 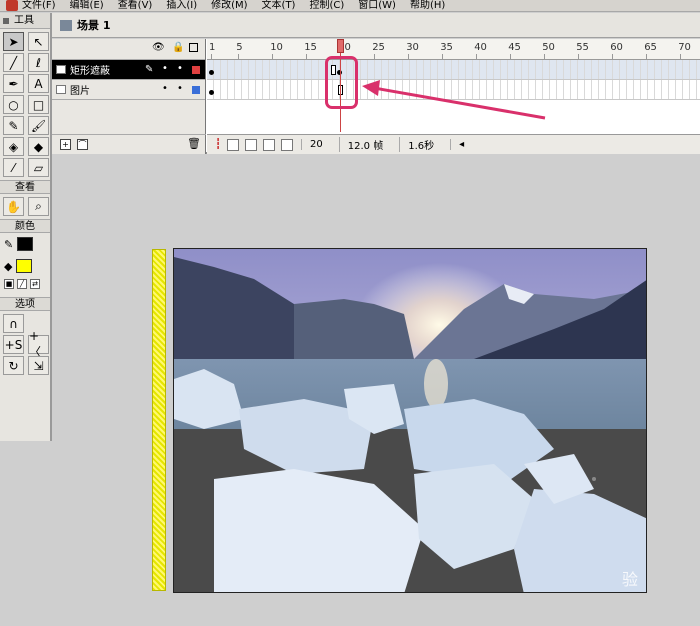 What do you see at coordinates (22, 284) in the screenshot?
I see `no-color-icon: ╱` at bounding box center [22, 284].